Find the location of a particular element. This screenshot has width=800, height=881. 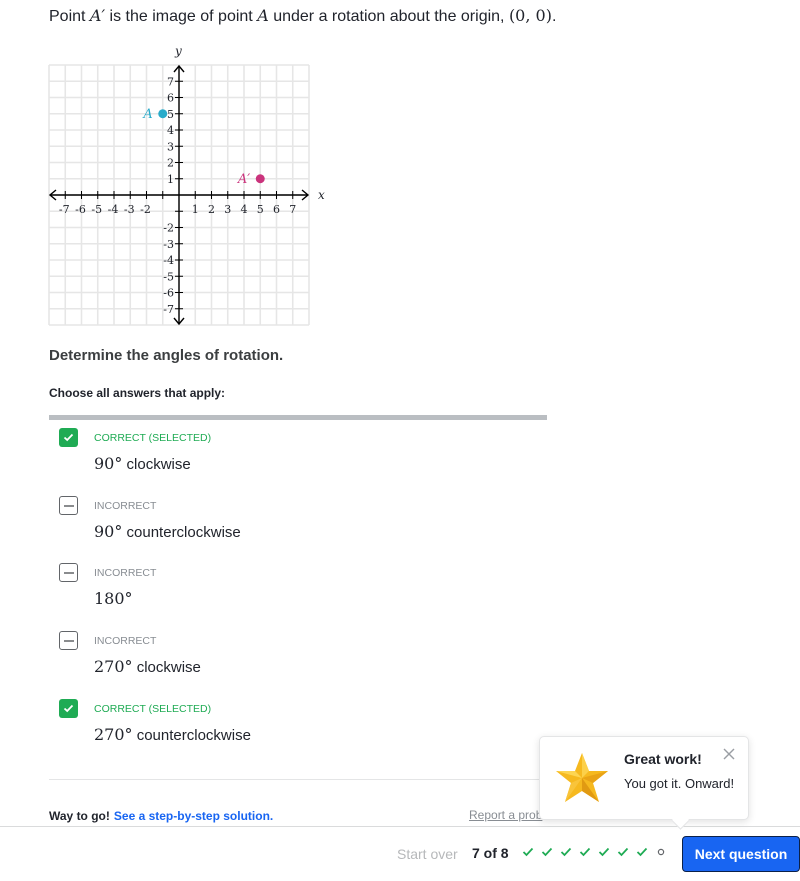

close-icon is located at coordinates (729, 754).